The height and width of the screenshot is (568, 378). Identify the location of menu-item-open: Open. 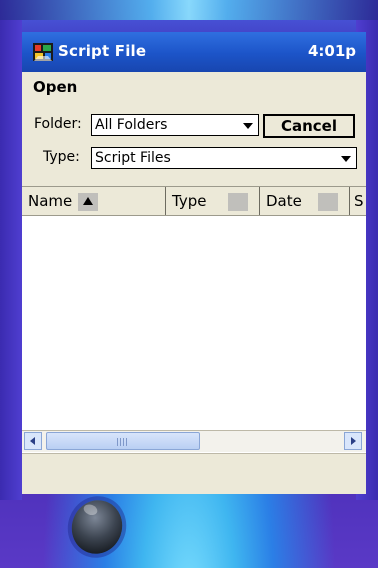
(55, 87).